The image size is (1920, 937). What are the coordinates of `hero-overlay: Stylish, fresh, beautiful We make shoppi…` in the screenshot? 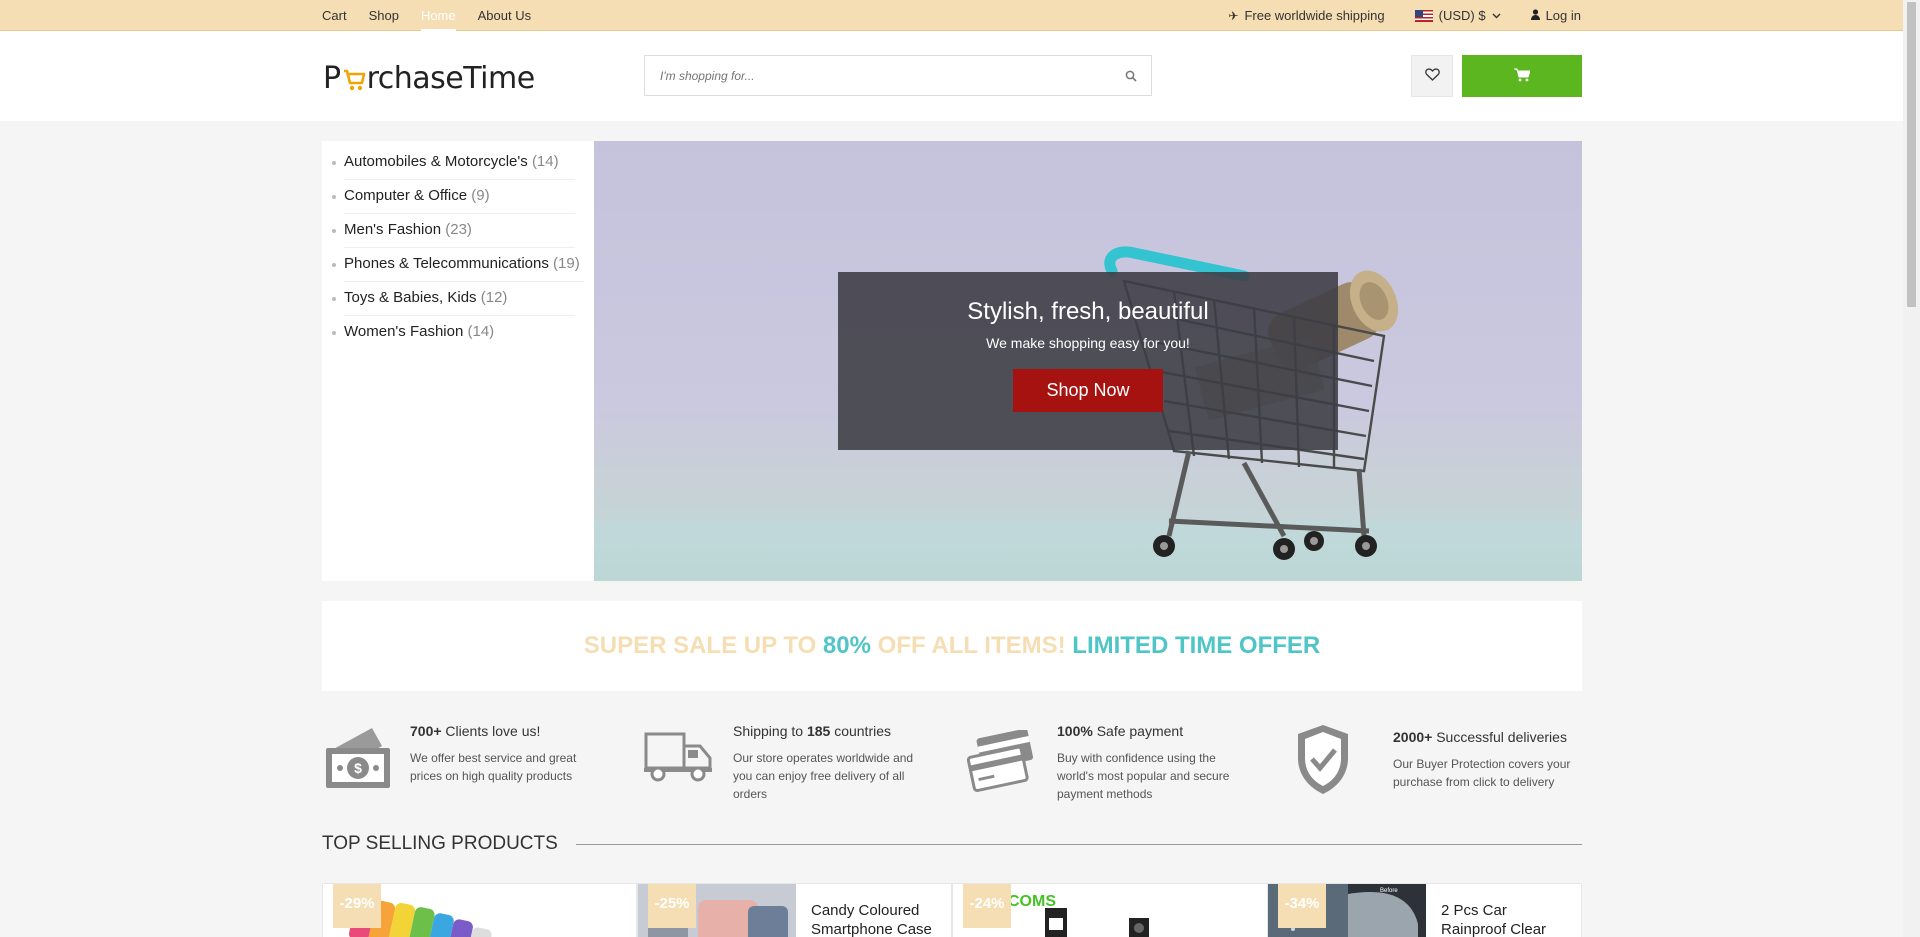 It's located at (1088, 361).